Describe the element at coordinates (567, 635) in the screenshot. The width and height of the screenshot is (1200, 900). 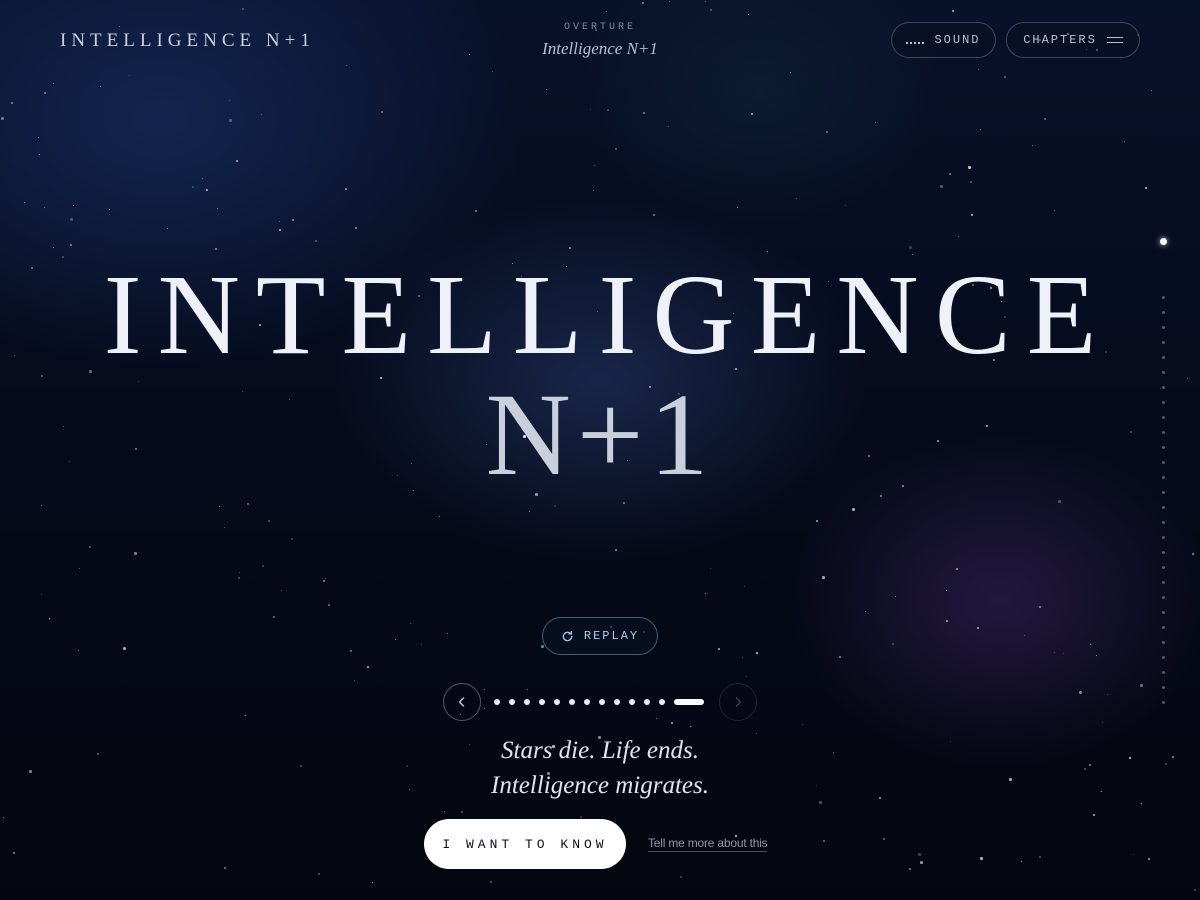
I see `replay-icon` at that location.